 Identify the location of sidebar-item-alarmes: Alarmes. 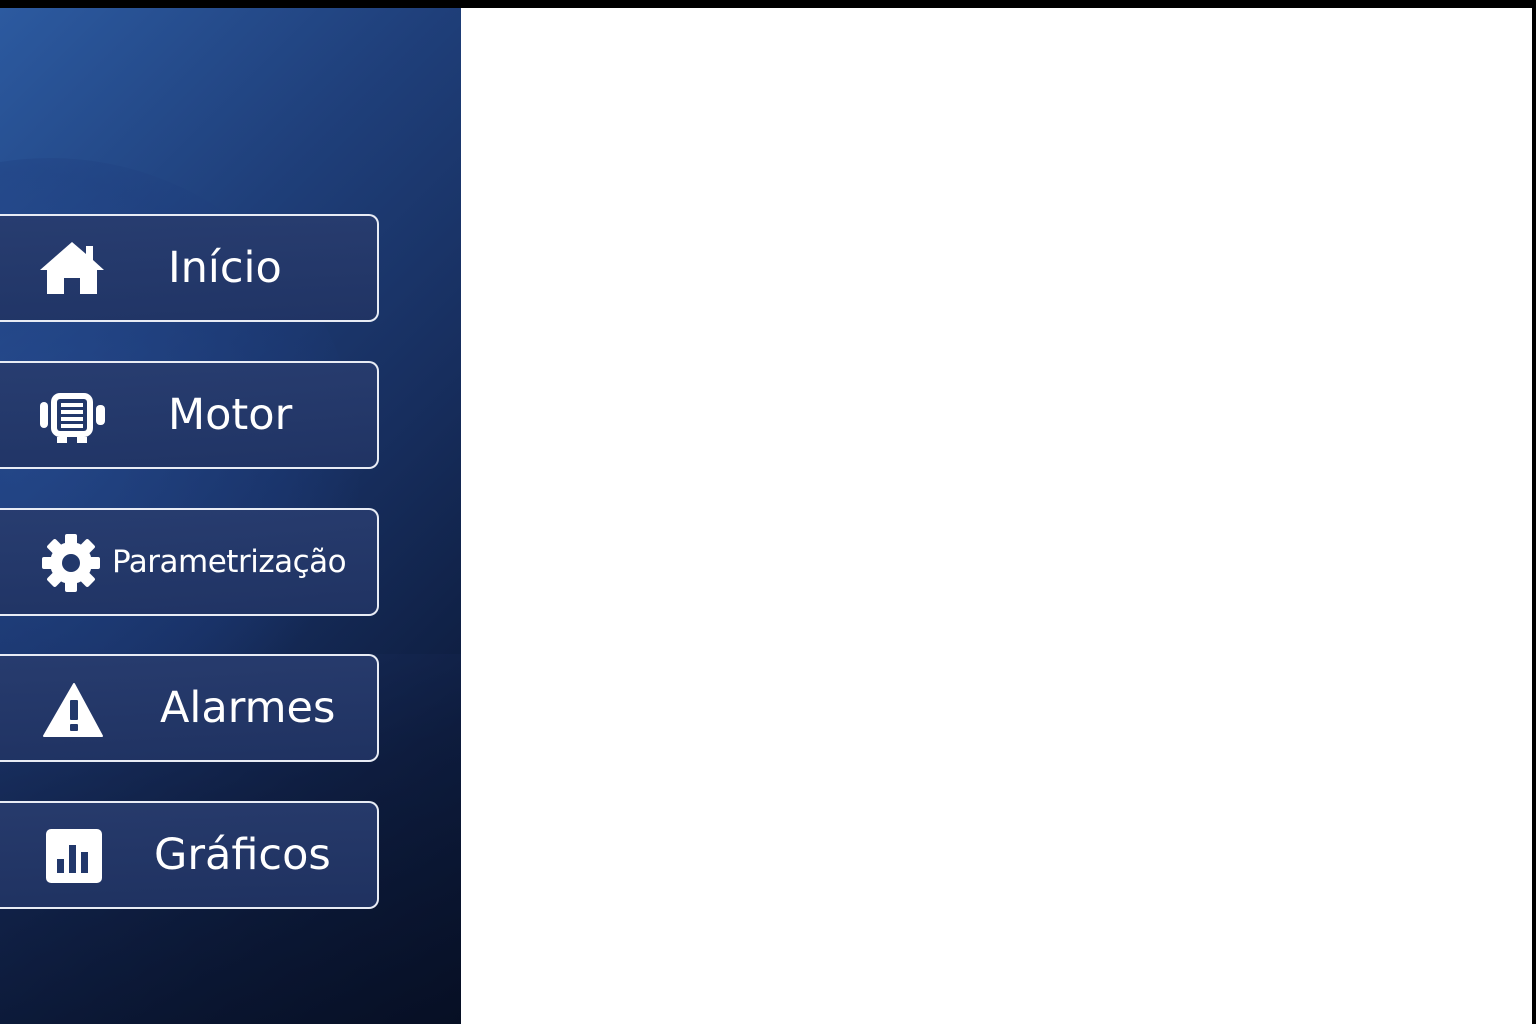
(189, 708).